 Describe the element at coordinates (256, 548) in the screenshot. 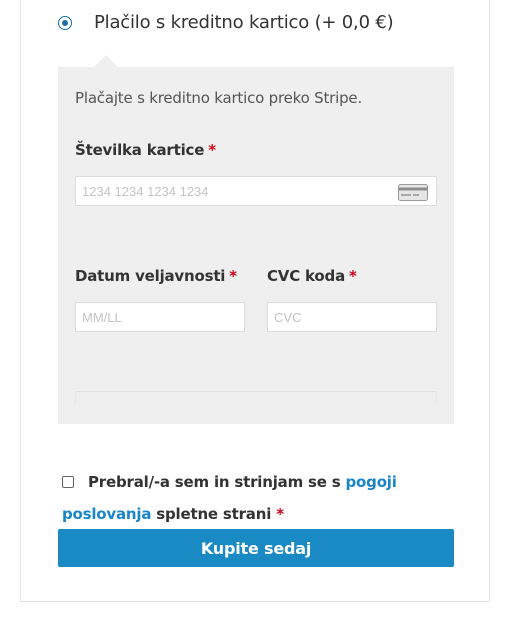

I see `buy-now-button: Kupite sedaj` at that location.